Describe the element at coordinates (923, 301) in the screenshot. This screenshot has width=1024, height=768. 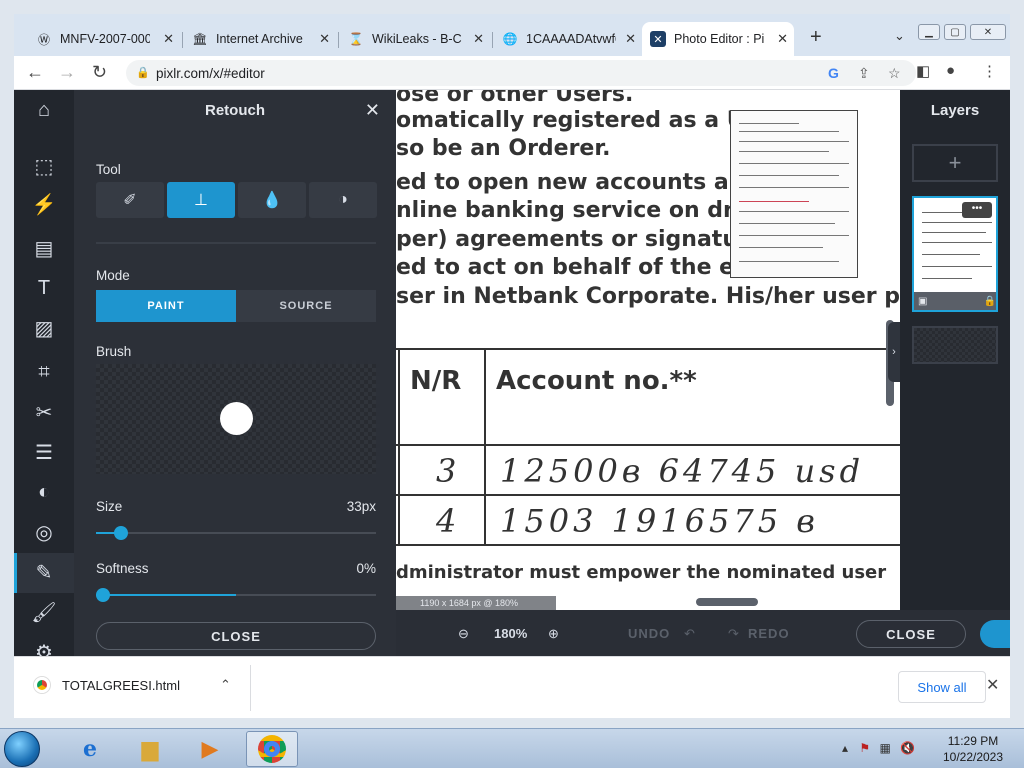
I see `image-icon: ▣` at that location.